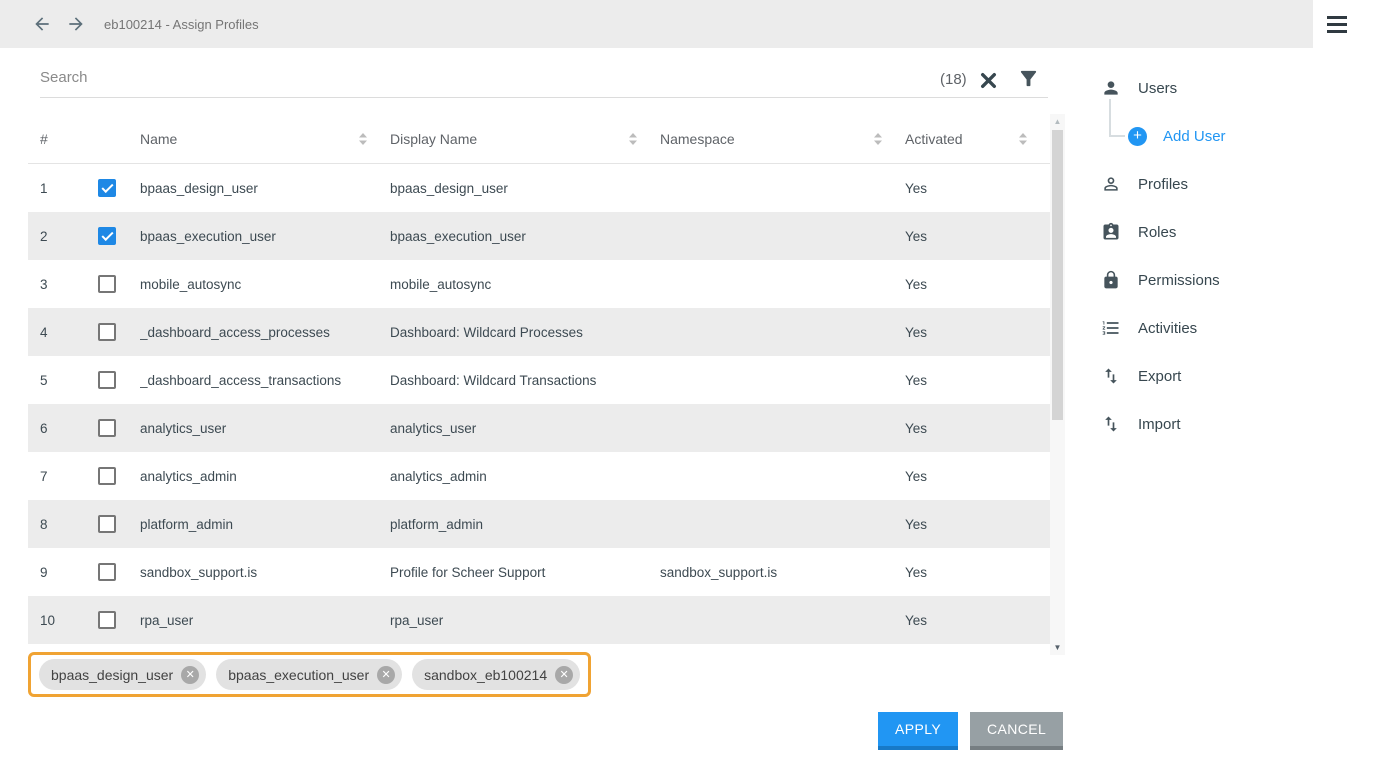  Describe the element at coordinates (1111, 280) in the screenshot. I see `lock-icon` at that location.